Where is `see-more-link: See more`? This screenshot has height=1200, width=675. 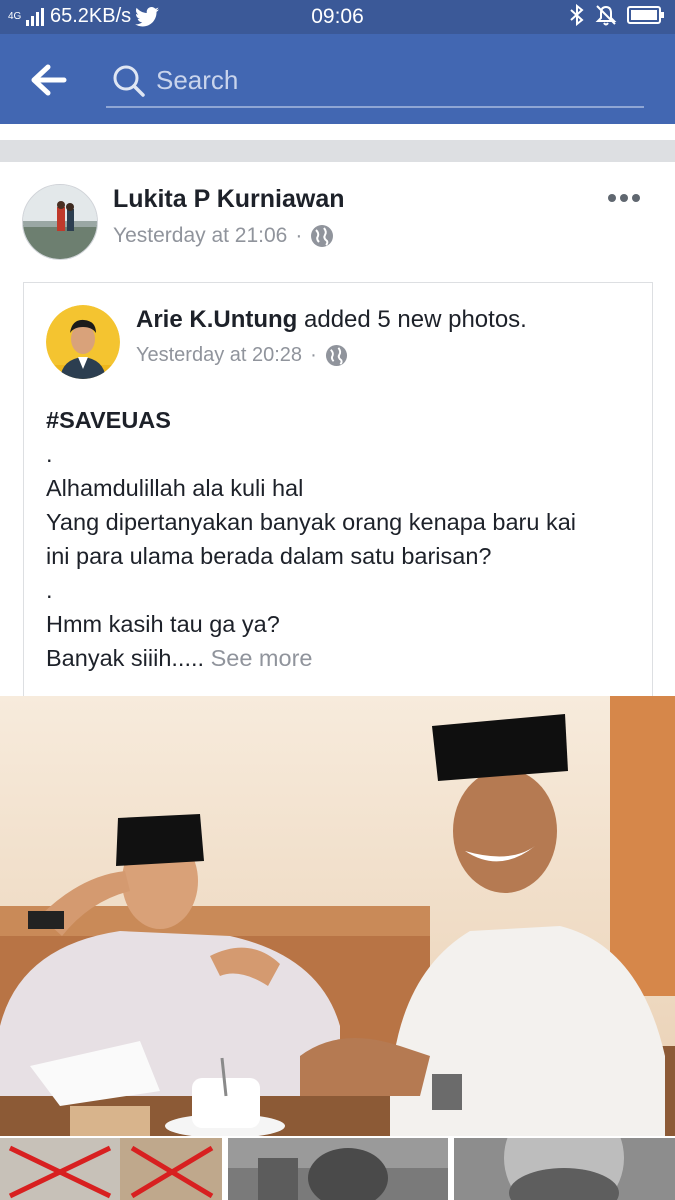 see-more-link: See more is located at coordinates (262, 658).